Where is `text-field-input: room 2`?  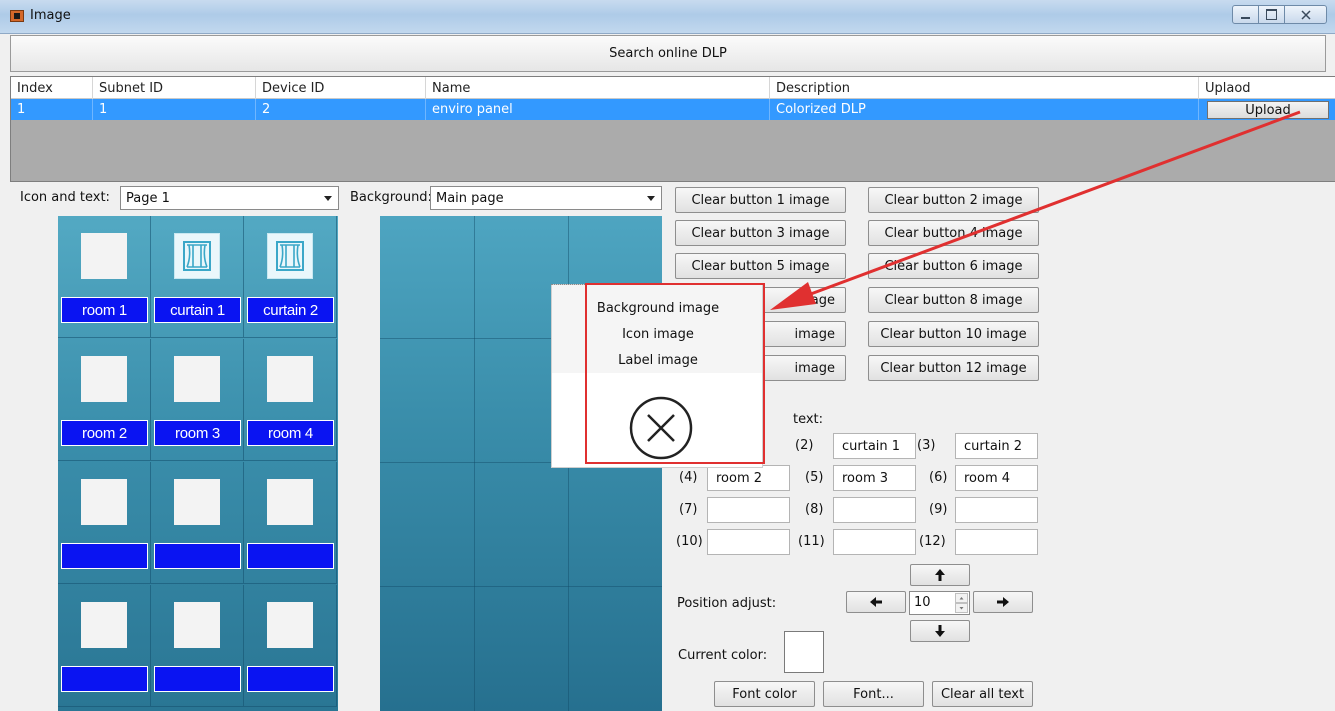 text-field-input: room 2 is located at coordinates (748, 478).